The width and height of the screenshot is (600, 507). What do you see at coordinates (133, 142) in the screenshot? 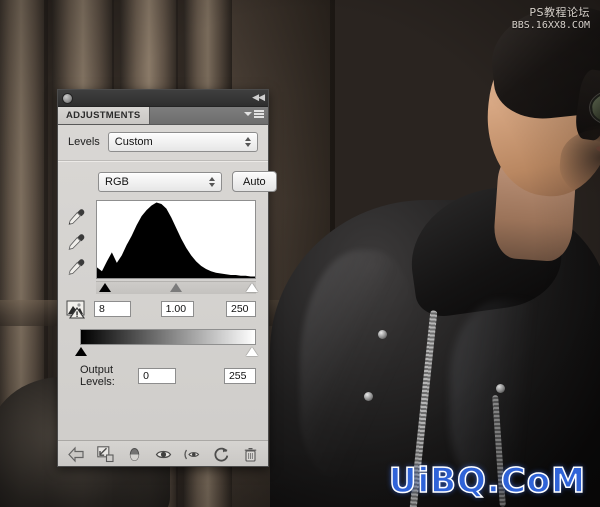
I see `levels-preset-value: Custom` at bounding box center [133, 142].